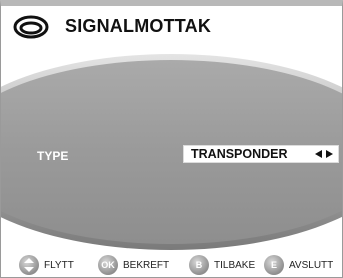  What do you see at coordinates (239, 154) in the screenshot?
I see `type-value: TRANSPONDER` at bounding box center [239, 154].